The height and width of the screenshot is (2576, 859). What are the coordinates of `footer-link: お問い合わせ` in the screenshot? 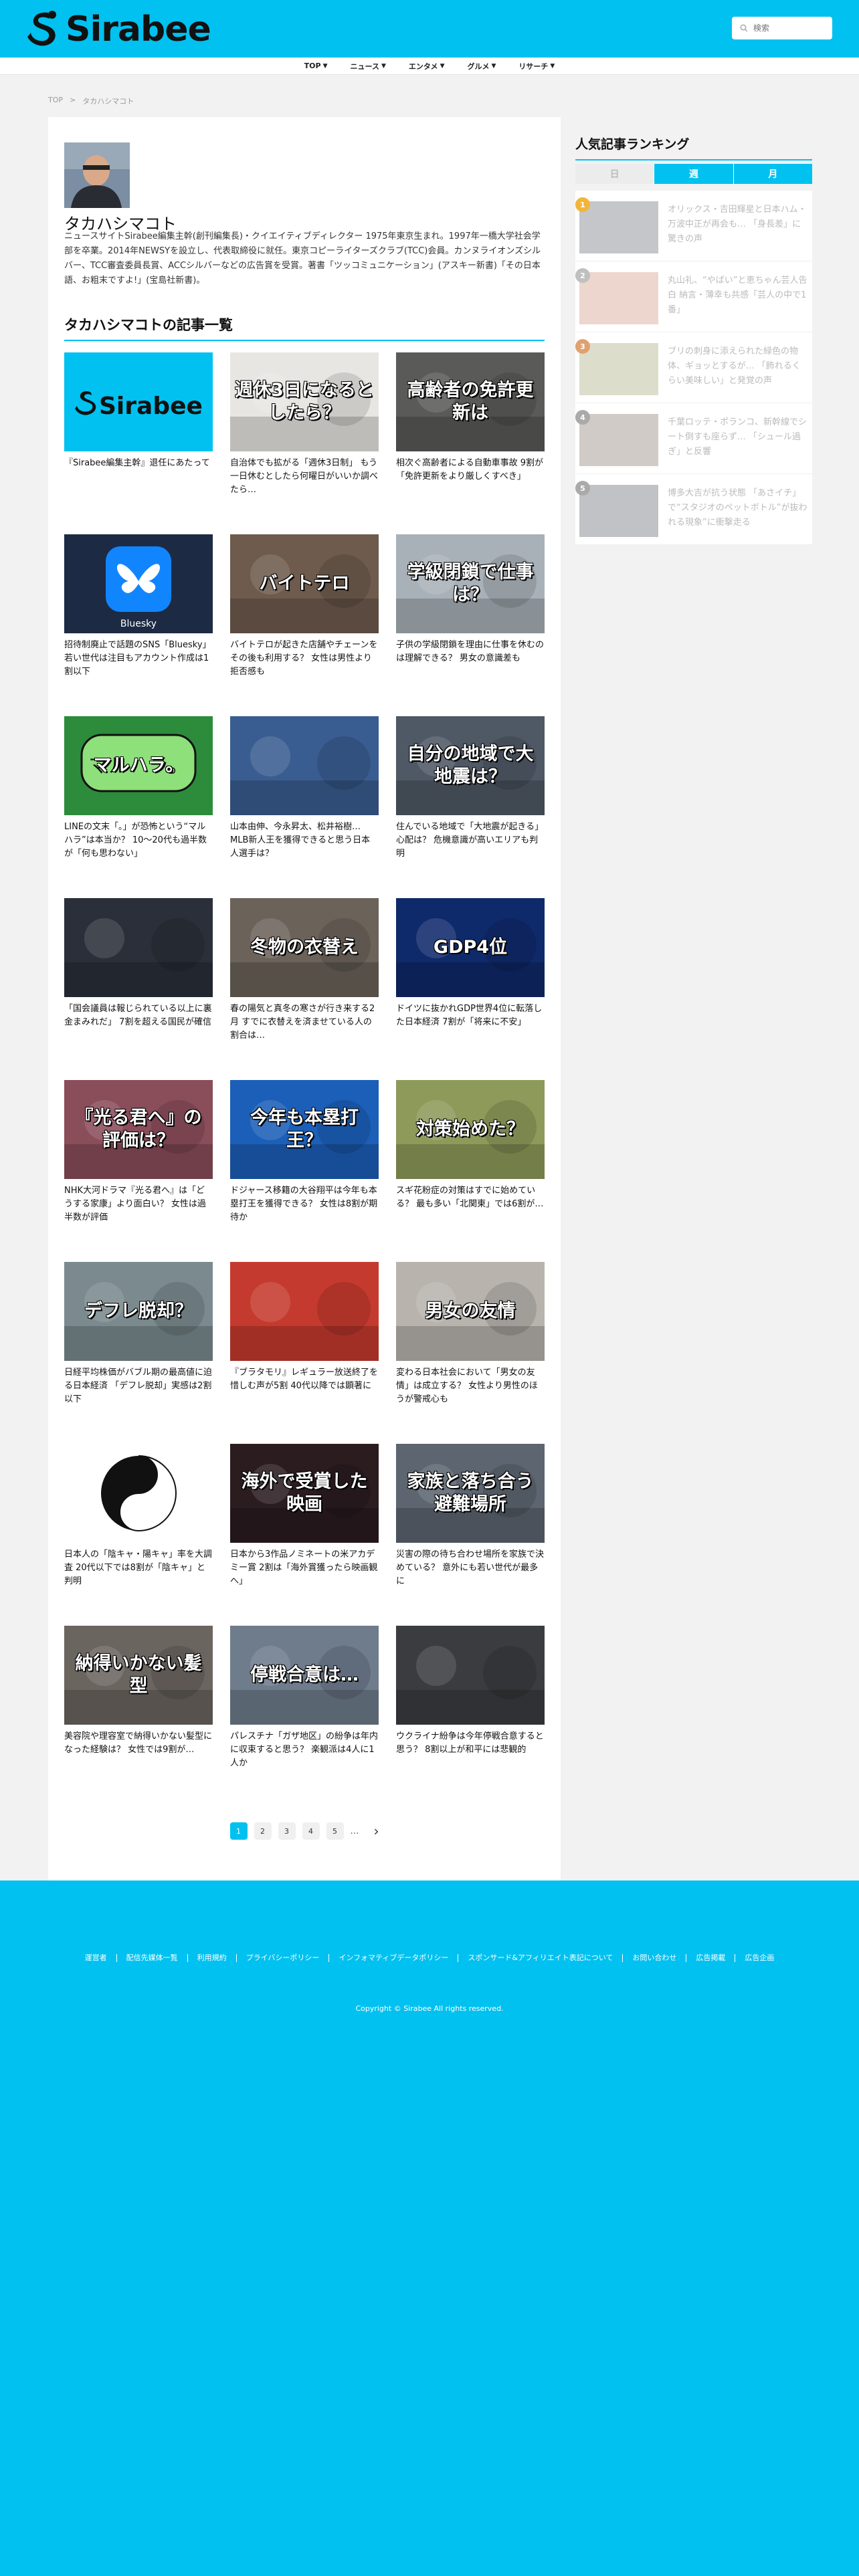 It's located at (655, 1958).